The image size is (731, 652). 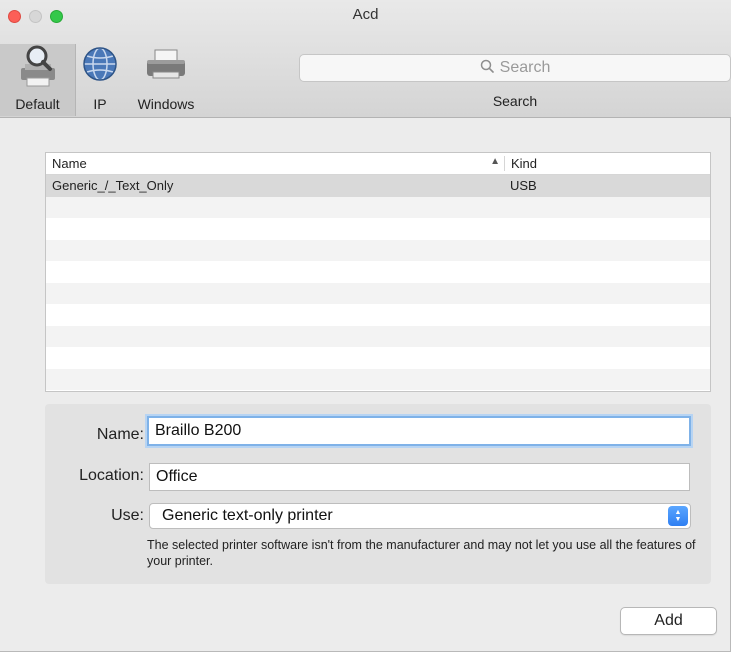 What do you see at coordinates (120, 434) in the screenshot?
I see `name-field-label: Name:` at bounding box center [120, 434].